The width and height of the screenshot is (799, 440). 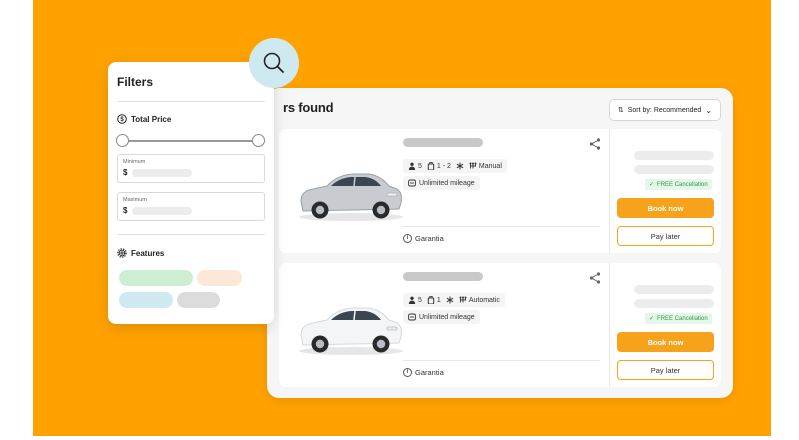 I want to click on transmission-spec: Manual, so click(x=485, y=166).